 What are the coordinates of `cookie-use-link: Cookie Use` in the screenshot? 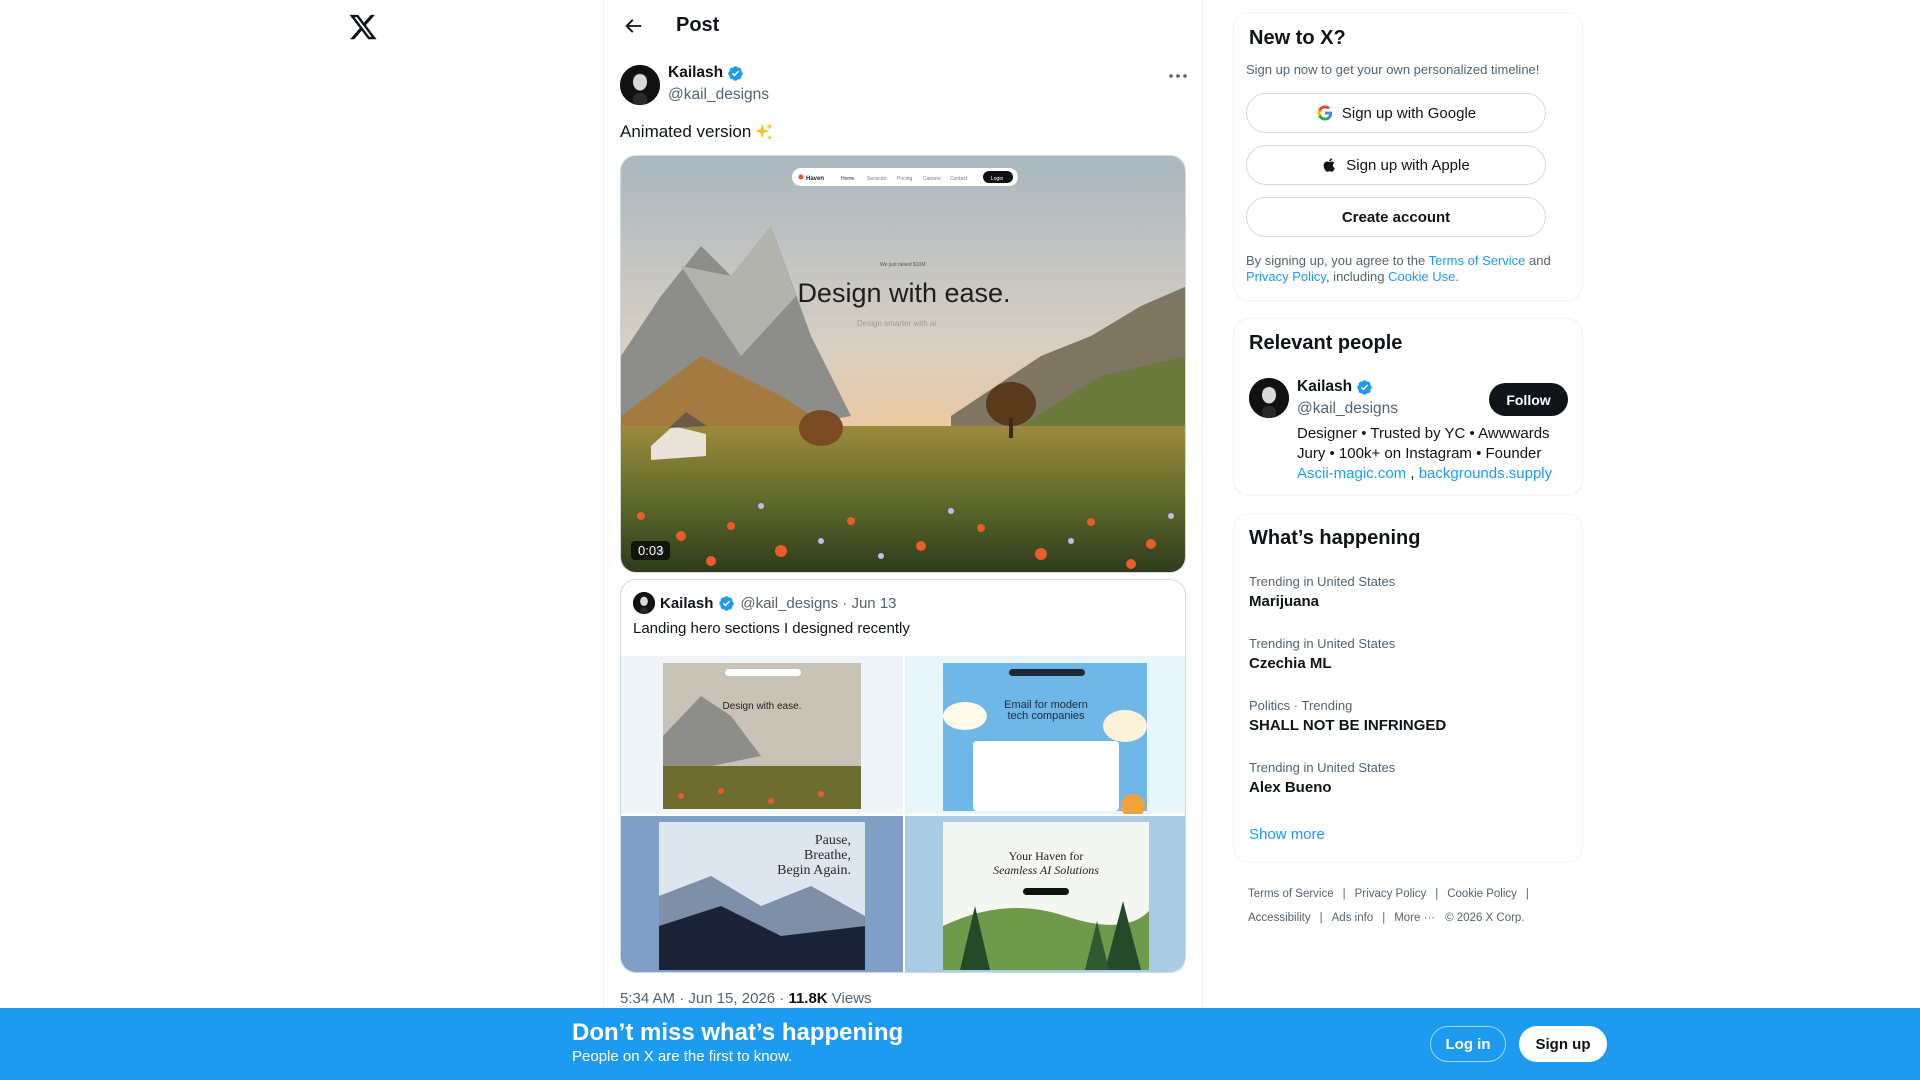 It's located at (1421, 276).